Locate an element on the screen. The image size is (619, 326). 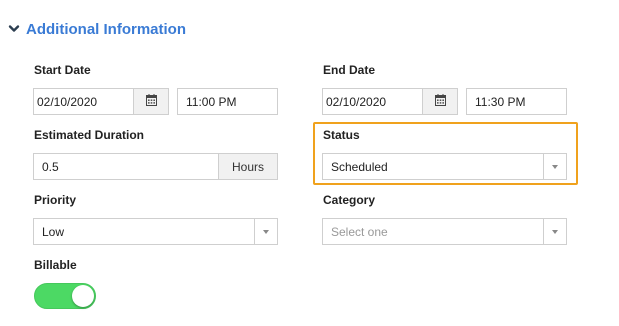
category-label: Category is located at coordinates (349, 200).